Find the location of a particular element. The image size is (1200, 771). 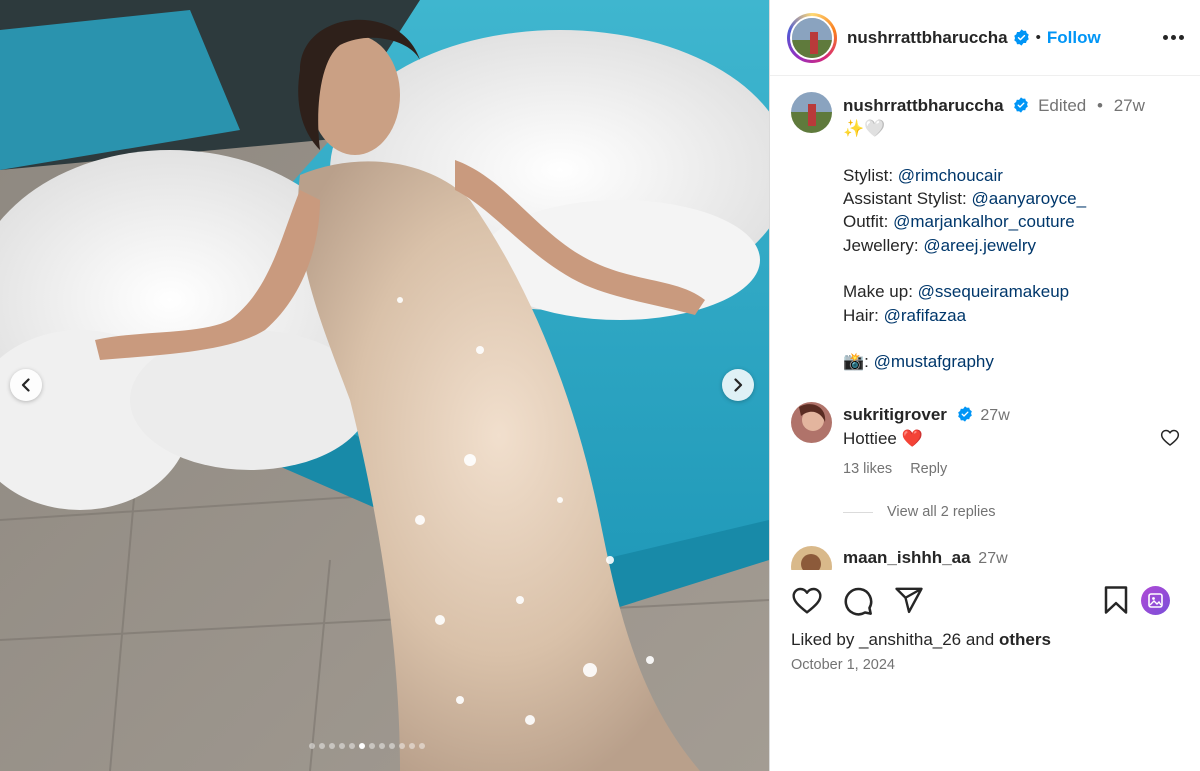

caption-username: nushrrattbharuccha is located at coordinates (923, 105).